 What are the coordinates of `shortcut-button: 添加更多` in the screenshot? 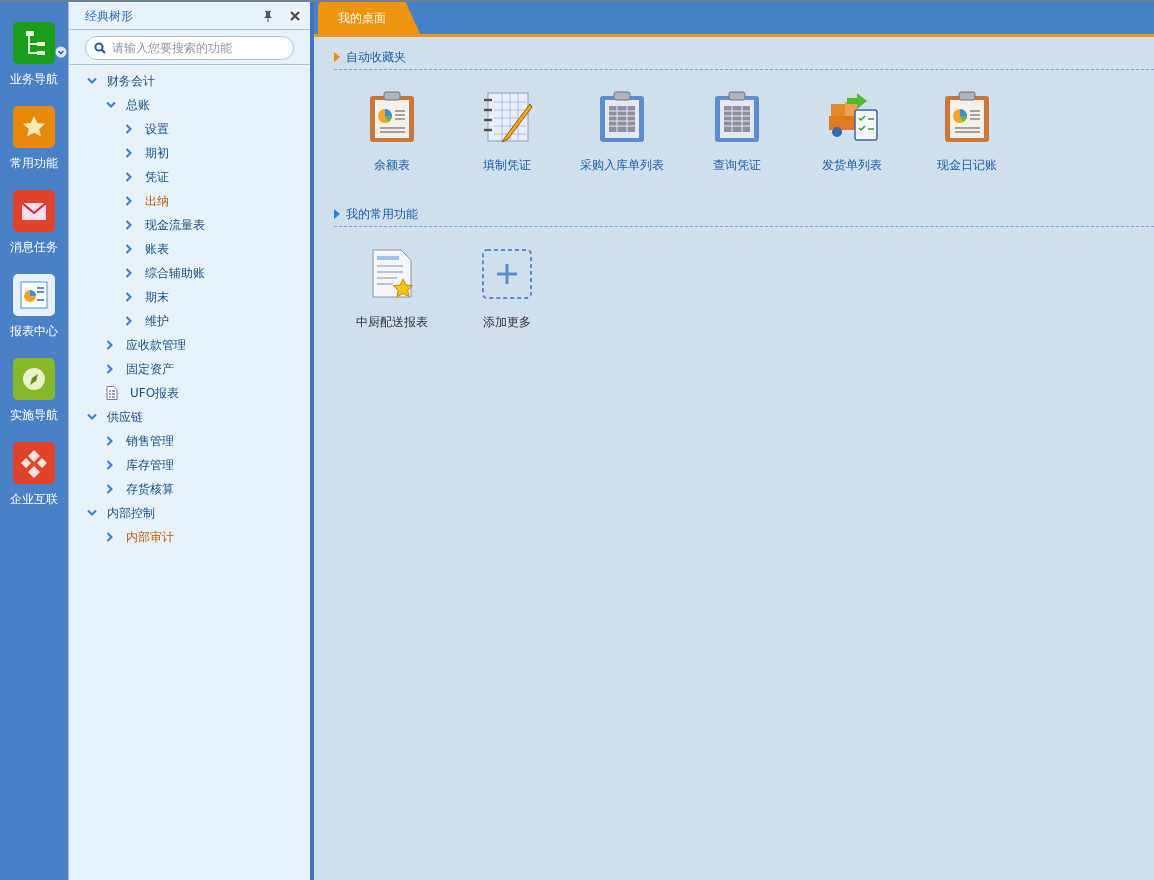 It's located at (506, 289).